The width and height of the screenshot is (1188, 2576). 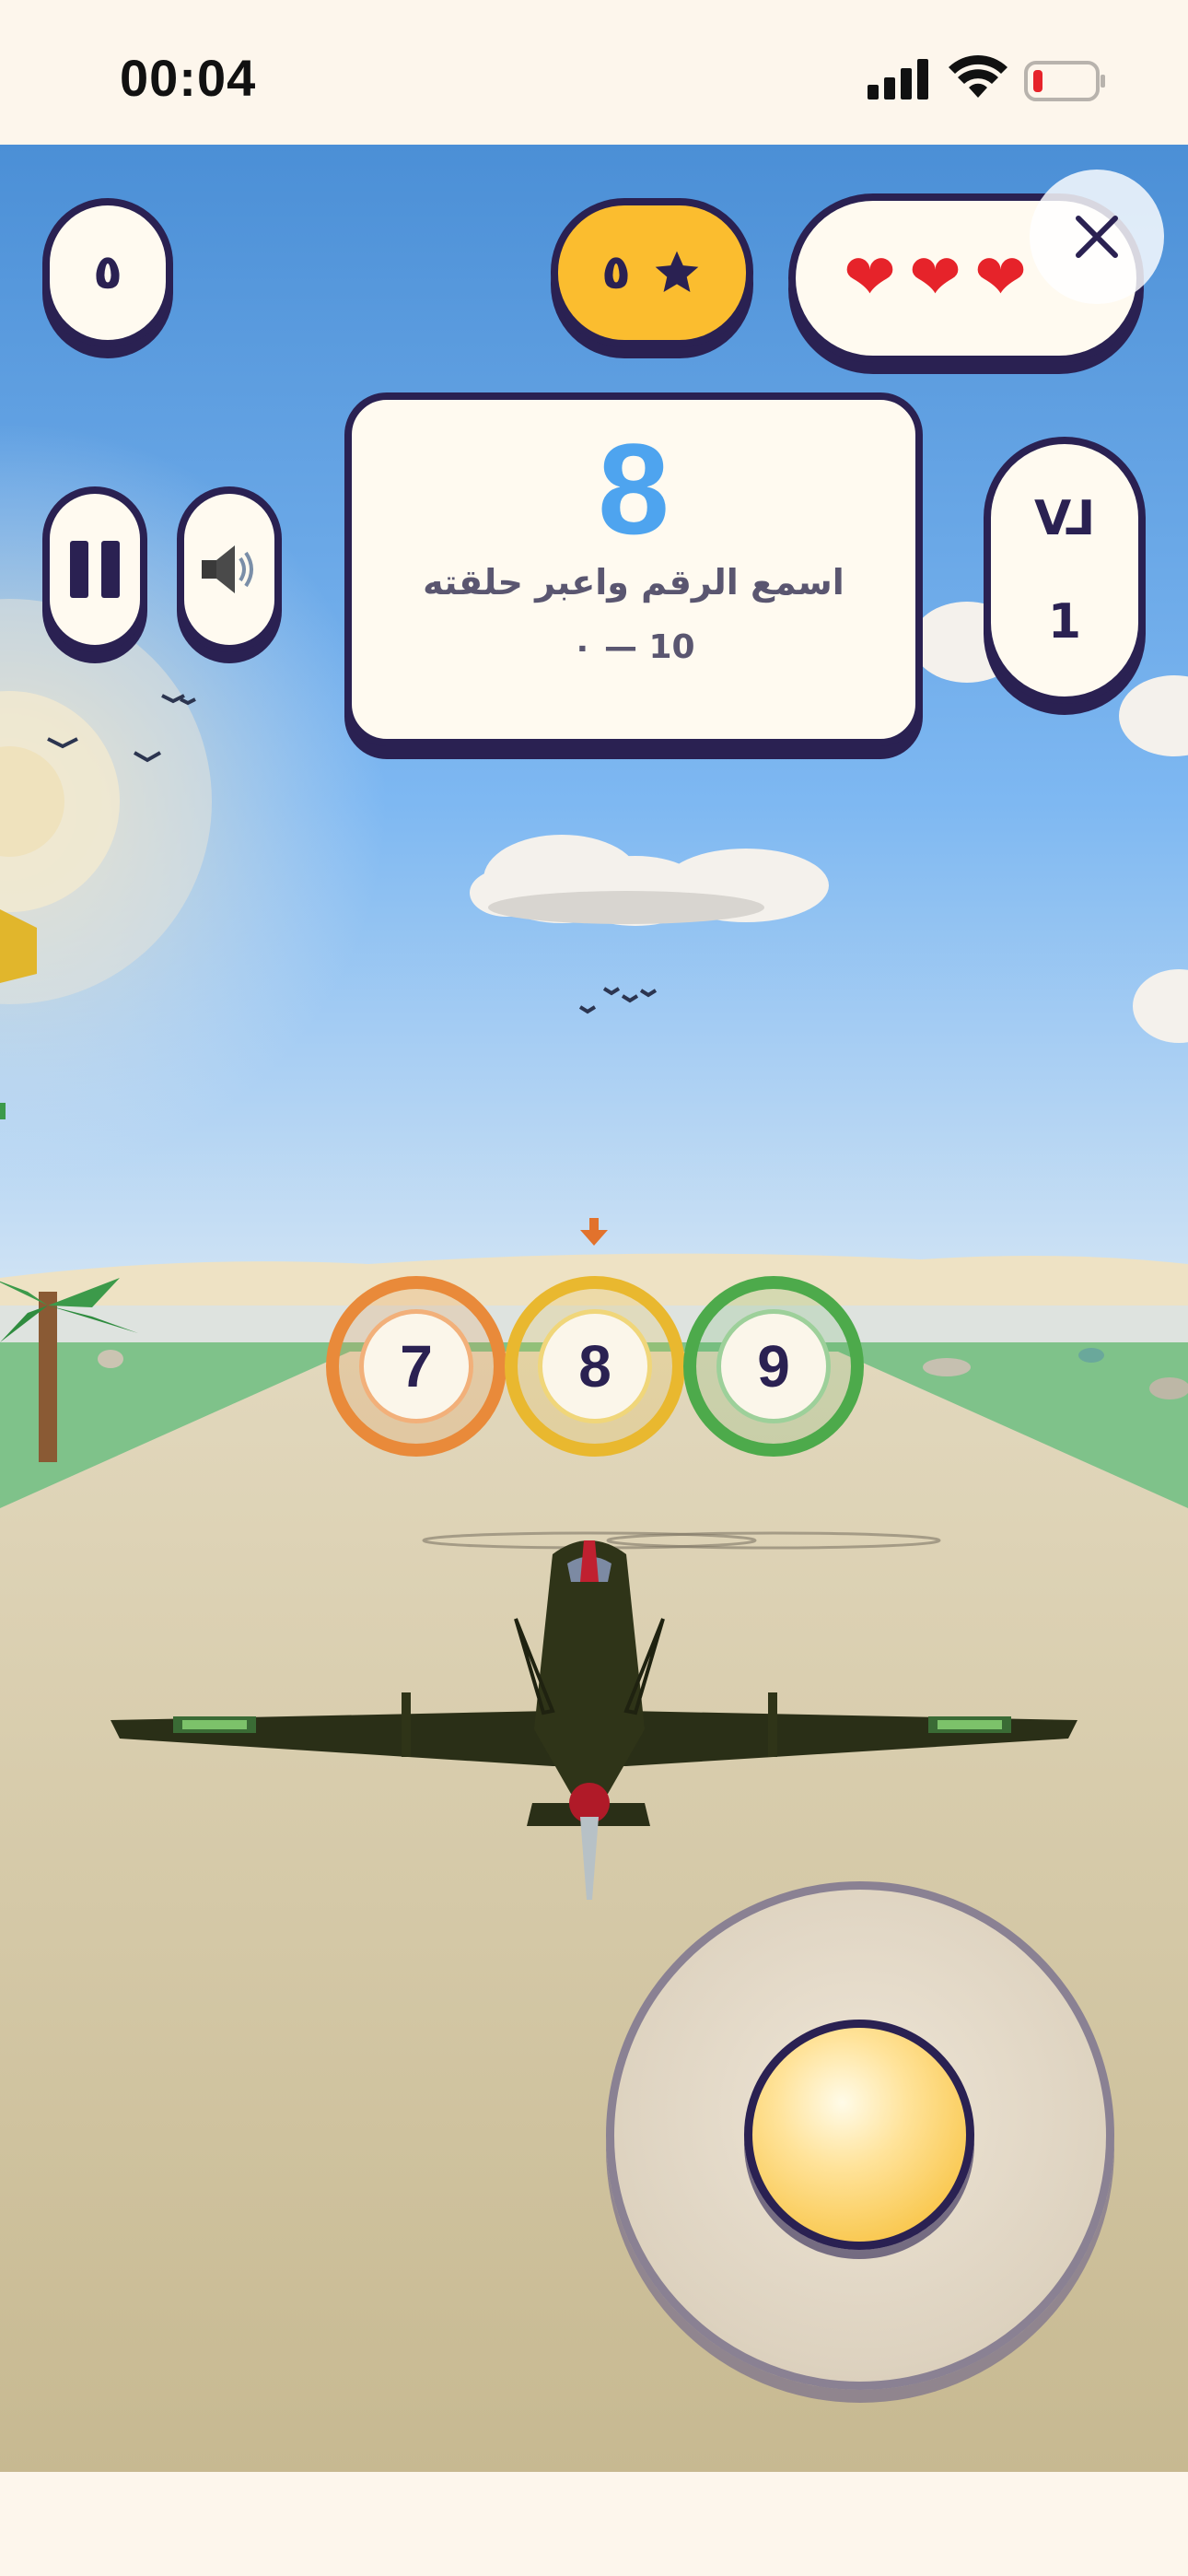 What do you see at coordinates (1064, 518) in the screenshot?
I see `level-label: LV` at bounding box center [1064, 518].